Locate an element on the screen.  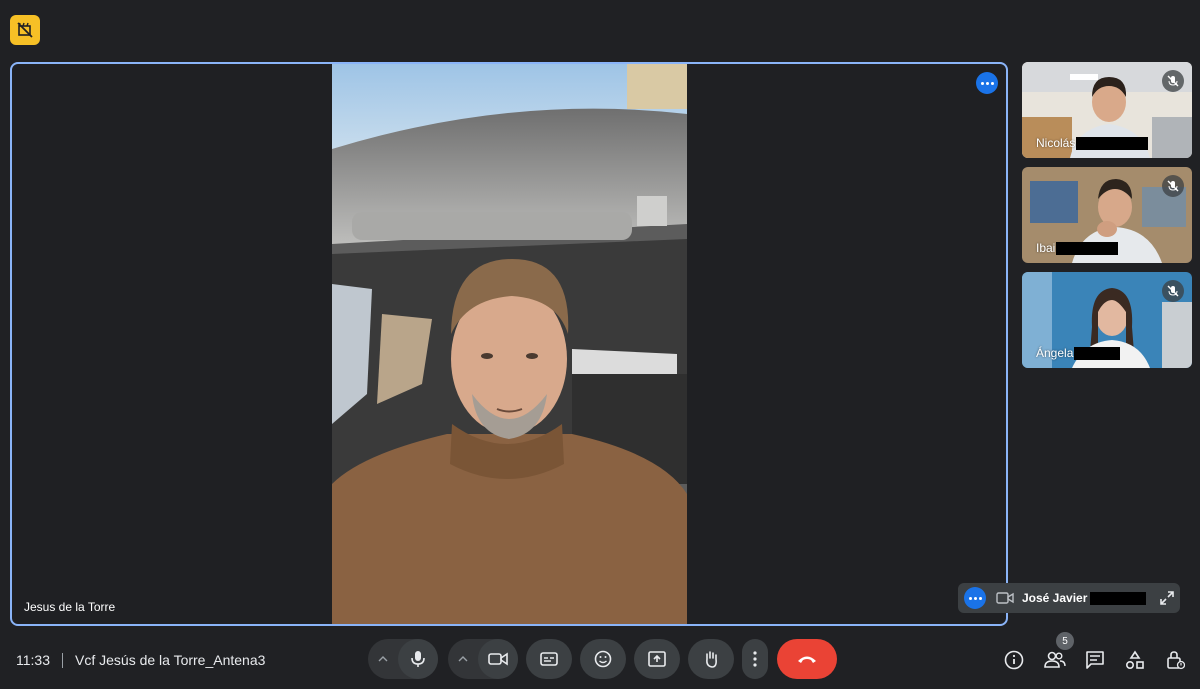
self-view-pill: José Javier is located at coordinates (1069, 598).